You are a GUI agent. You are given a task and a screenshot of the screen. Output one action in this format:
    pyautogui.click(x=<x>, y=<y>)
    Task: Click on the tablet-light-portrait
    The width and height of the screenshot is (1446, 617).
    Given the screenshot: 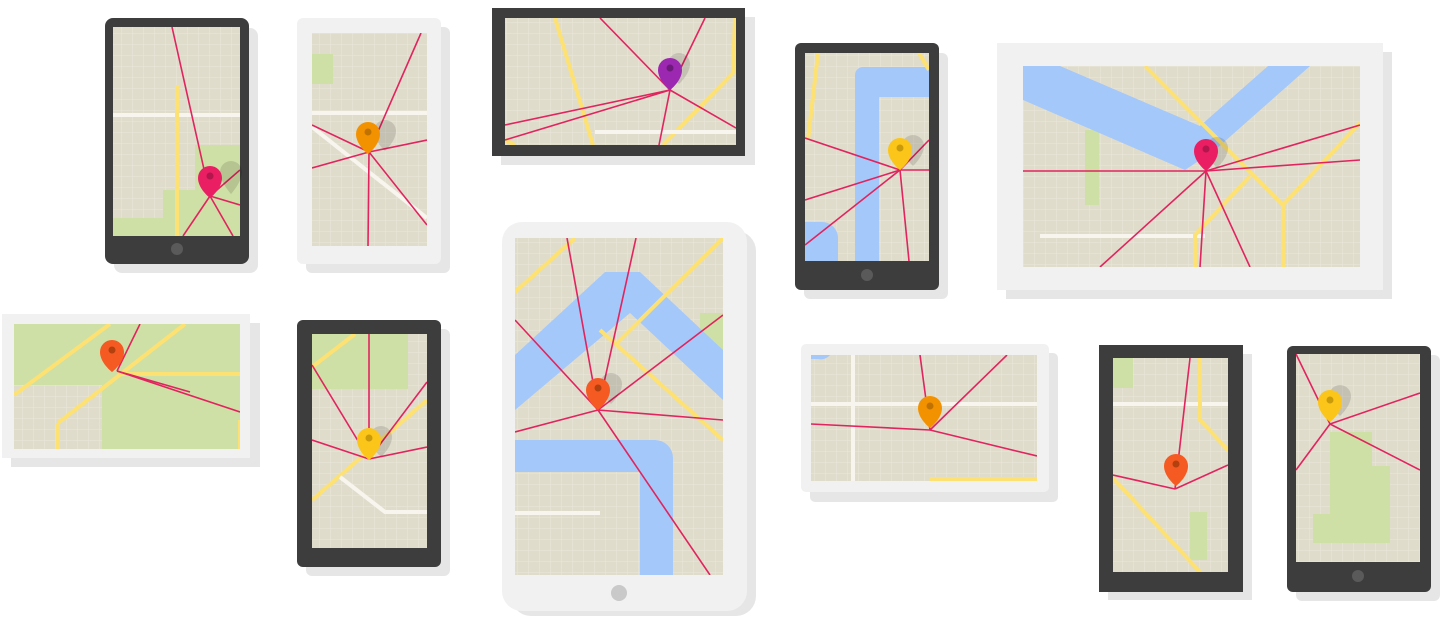 What is the action you would take?
    pyautogui.click(x=629, y=419)
    